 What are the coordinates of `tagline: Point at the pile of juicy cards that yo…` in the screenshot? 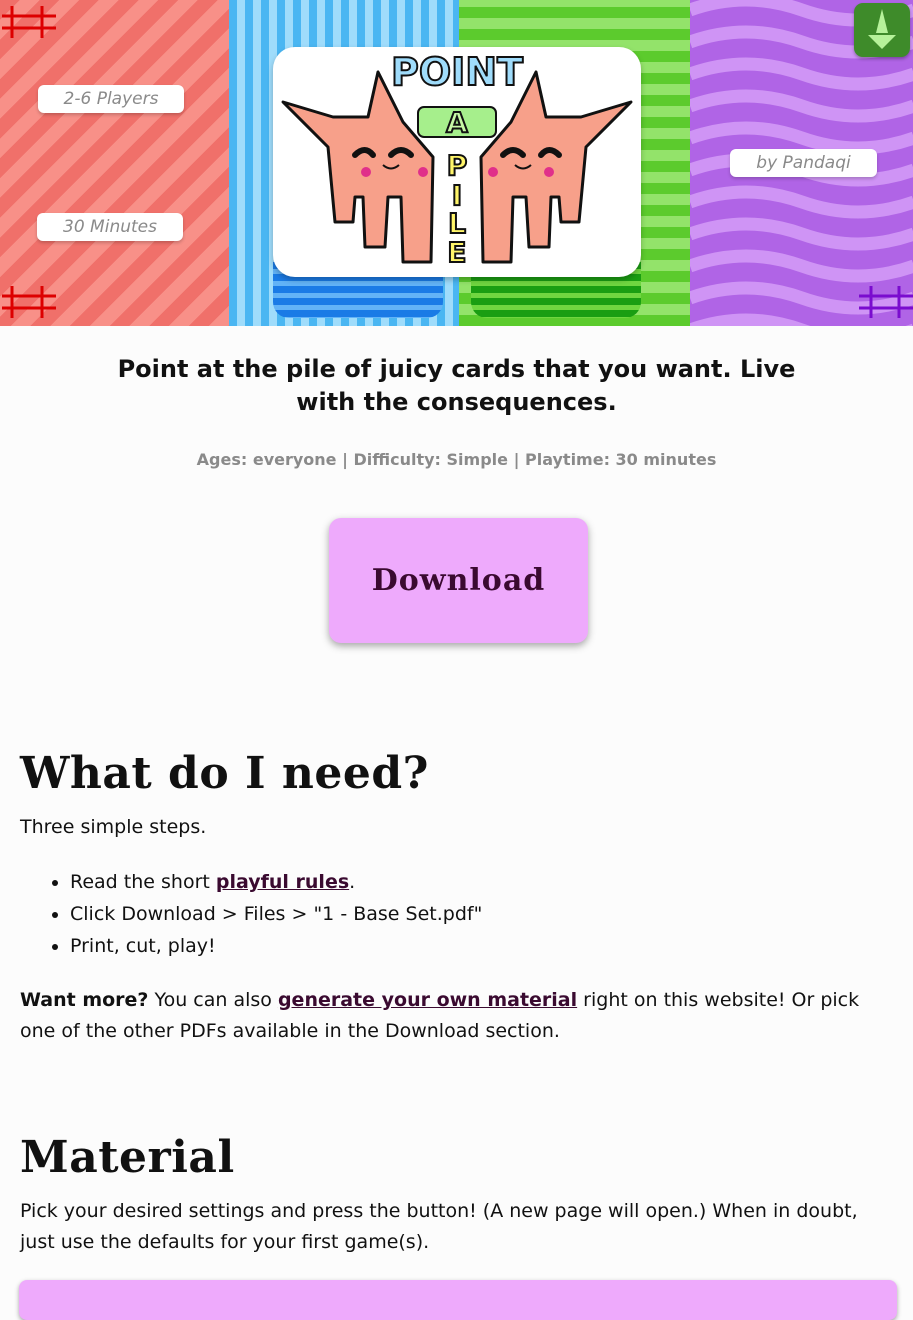 It's located at (456, 385).